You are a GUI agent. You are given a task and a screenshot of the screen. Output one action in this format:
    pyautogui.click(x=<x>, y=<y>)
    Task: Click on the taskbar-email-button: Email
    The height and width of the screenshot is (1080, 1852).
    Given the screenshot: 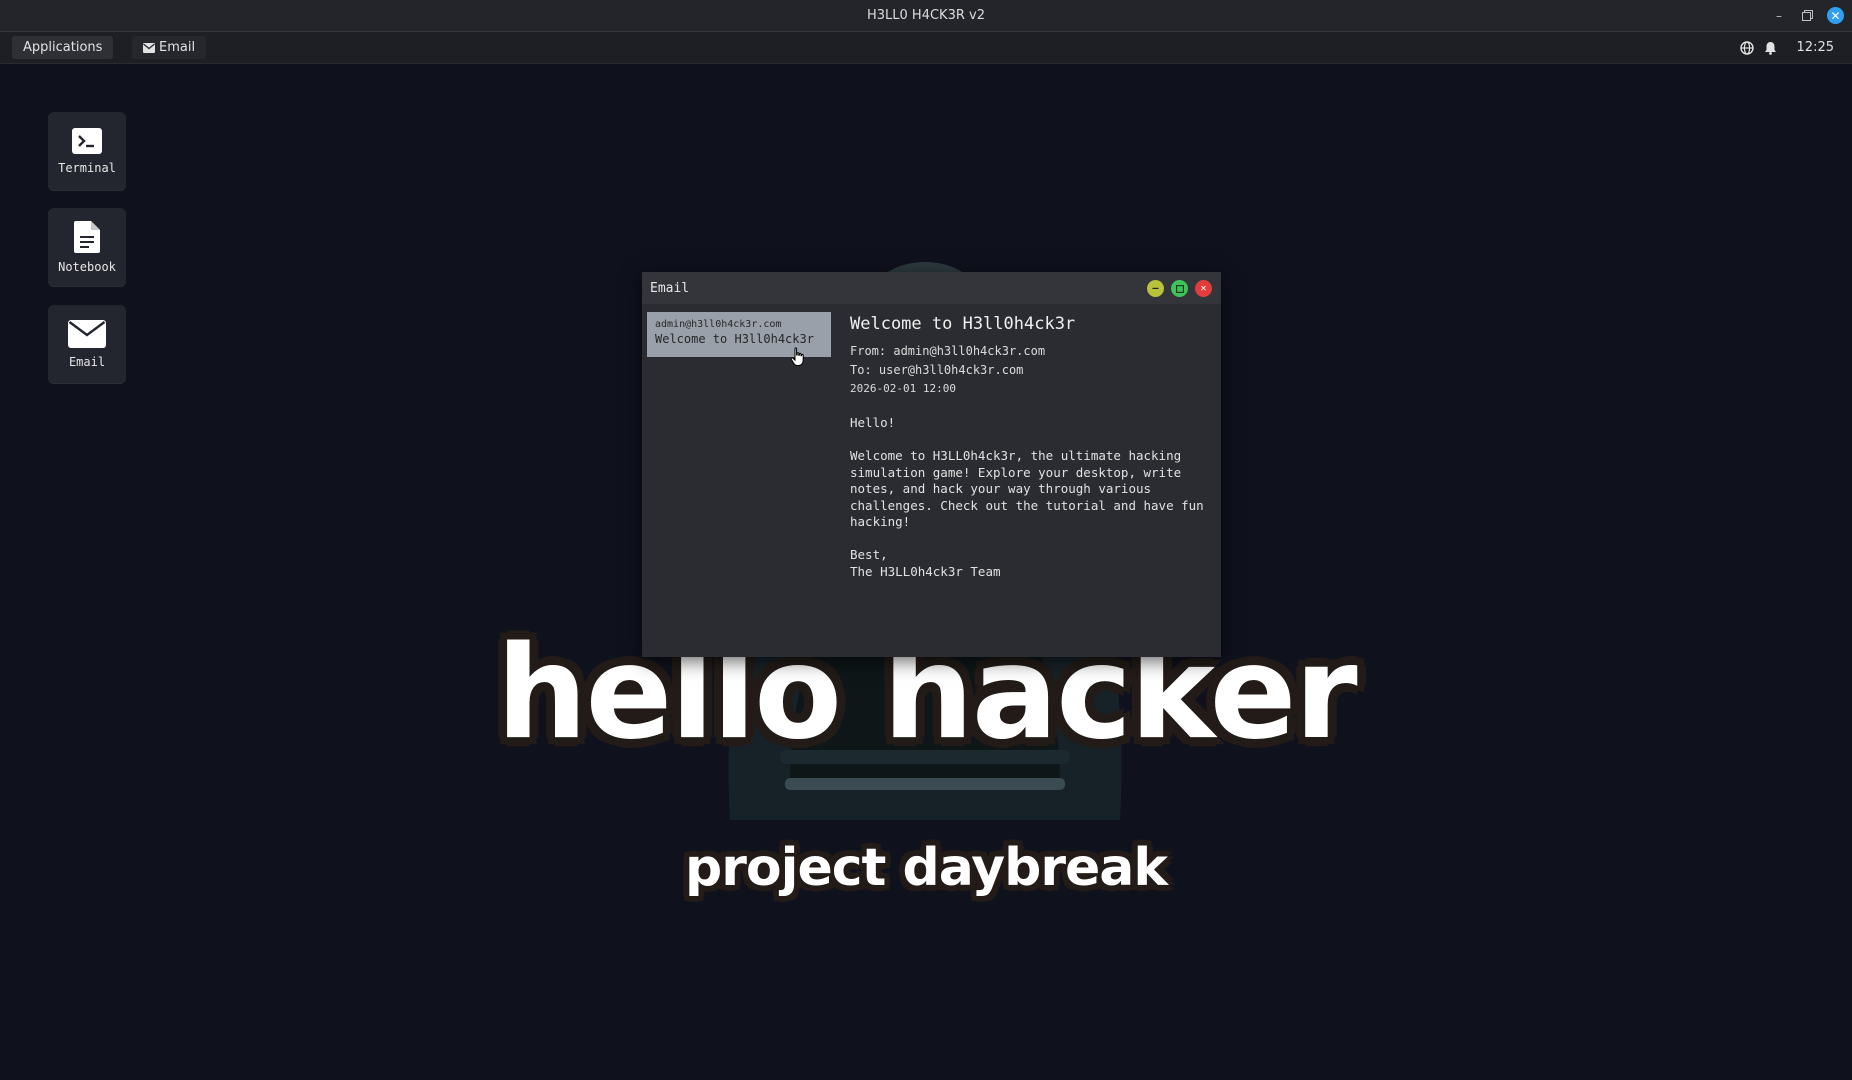 What is the action you would take?
    pyautogui.click(x=169, y=47)
    